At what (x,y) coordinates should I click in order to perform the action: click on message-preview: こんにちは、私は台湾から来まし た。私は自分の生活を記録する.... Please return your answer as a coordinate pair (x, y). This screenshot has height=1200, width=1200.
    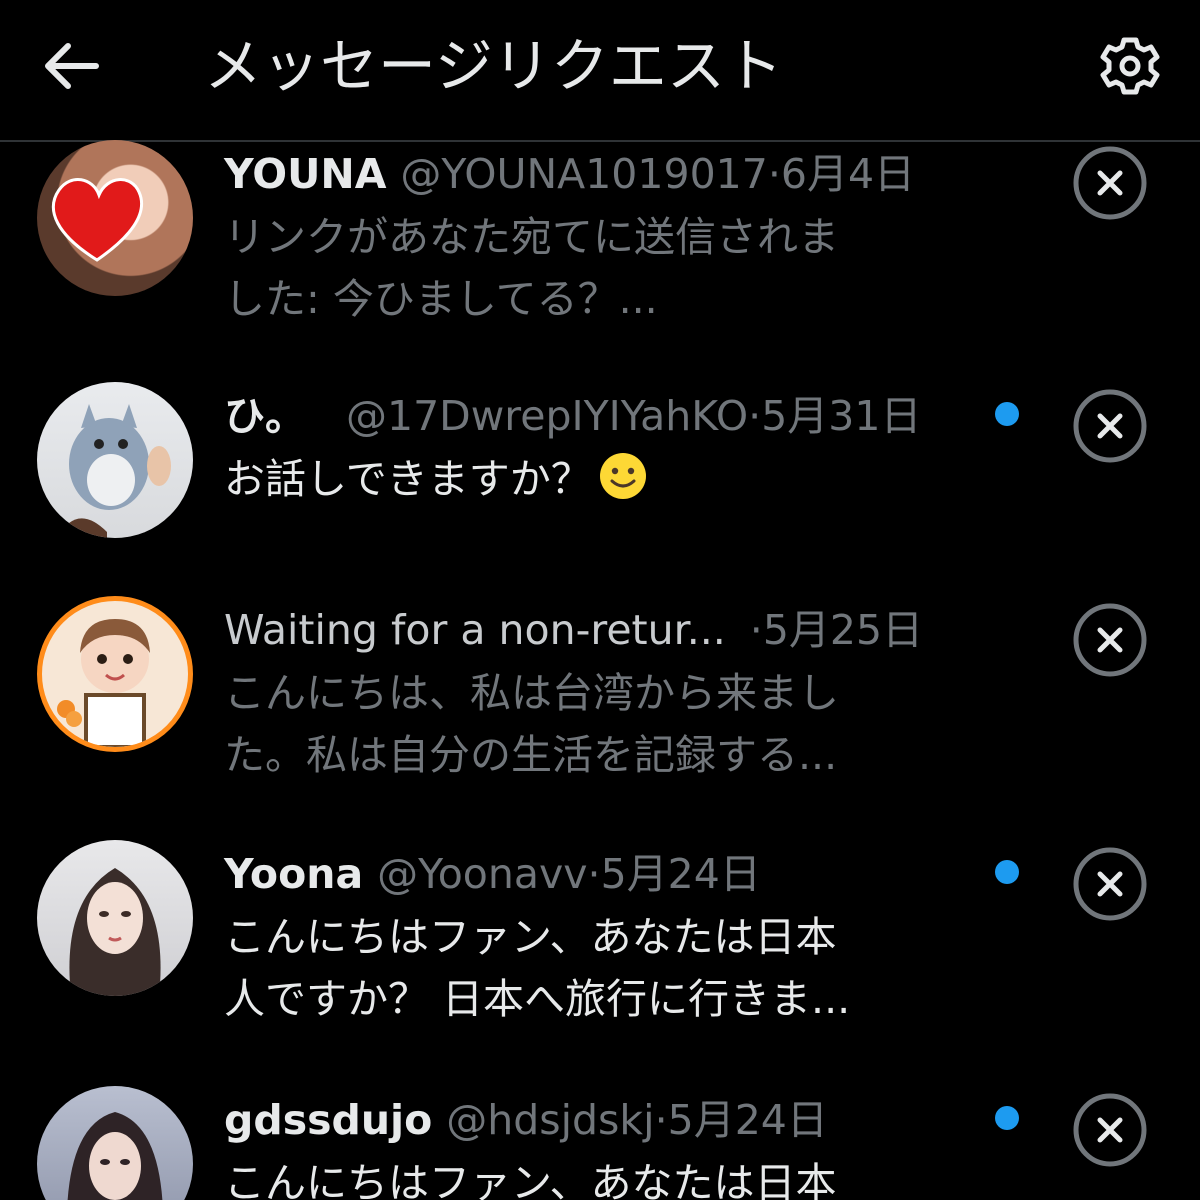
    Looking at the image, I should click on (584, 724).